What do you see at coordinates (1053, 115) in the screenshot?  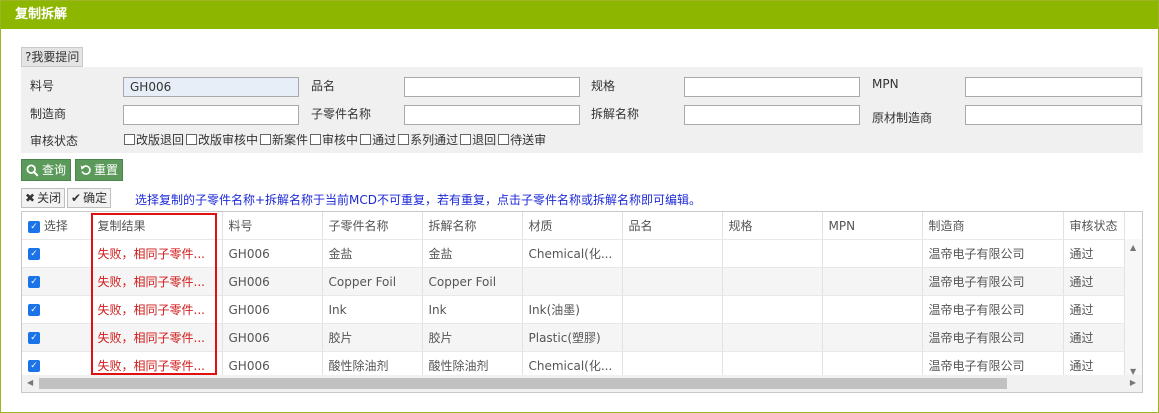 I see `raw-manufacturer-input` at bounding box center [1053, 115].